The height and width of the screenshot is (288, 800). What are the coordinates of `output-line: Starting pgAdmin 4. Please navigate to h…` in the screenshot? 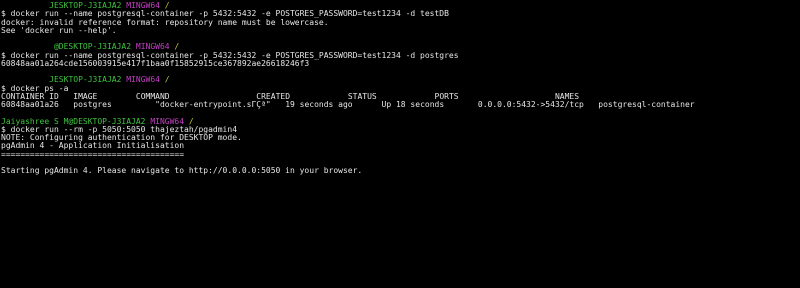 It's located at (182, 170).